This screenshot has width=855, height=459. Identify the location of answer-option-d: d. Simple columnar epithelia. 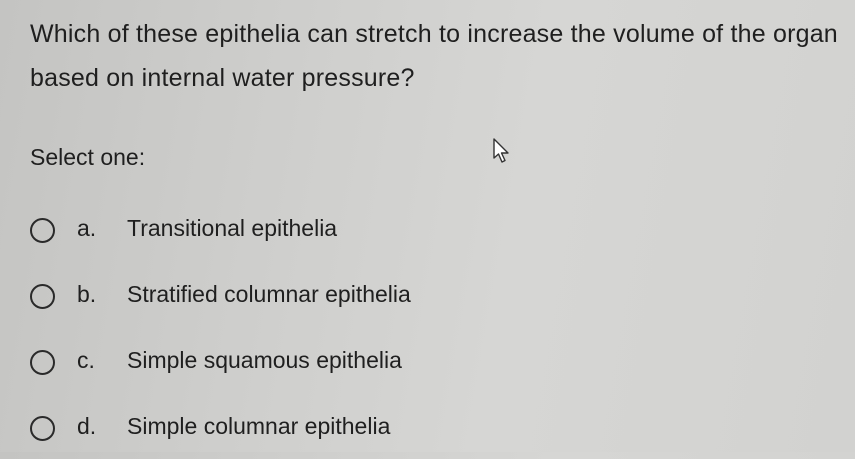
(380, 426).